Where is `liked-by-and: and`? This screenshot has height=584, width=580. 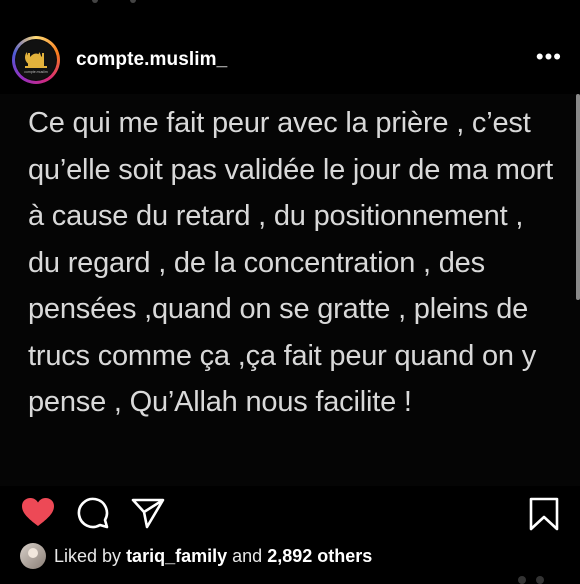 liked-by-and: and is located at coordinates (247, 555).